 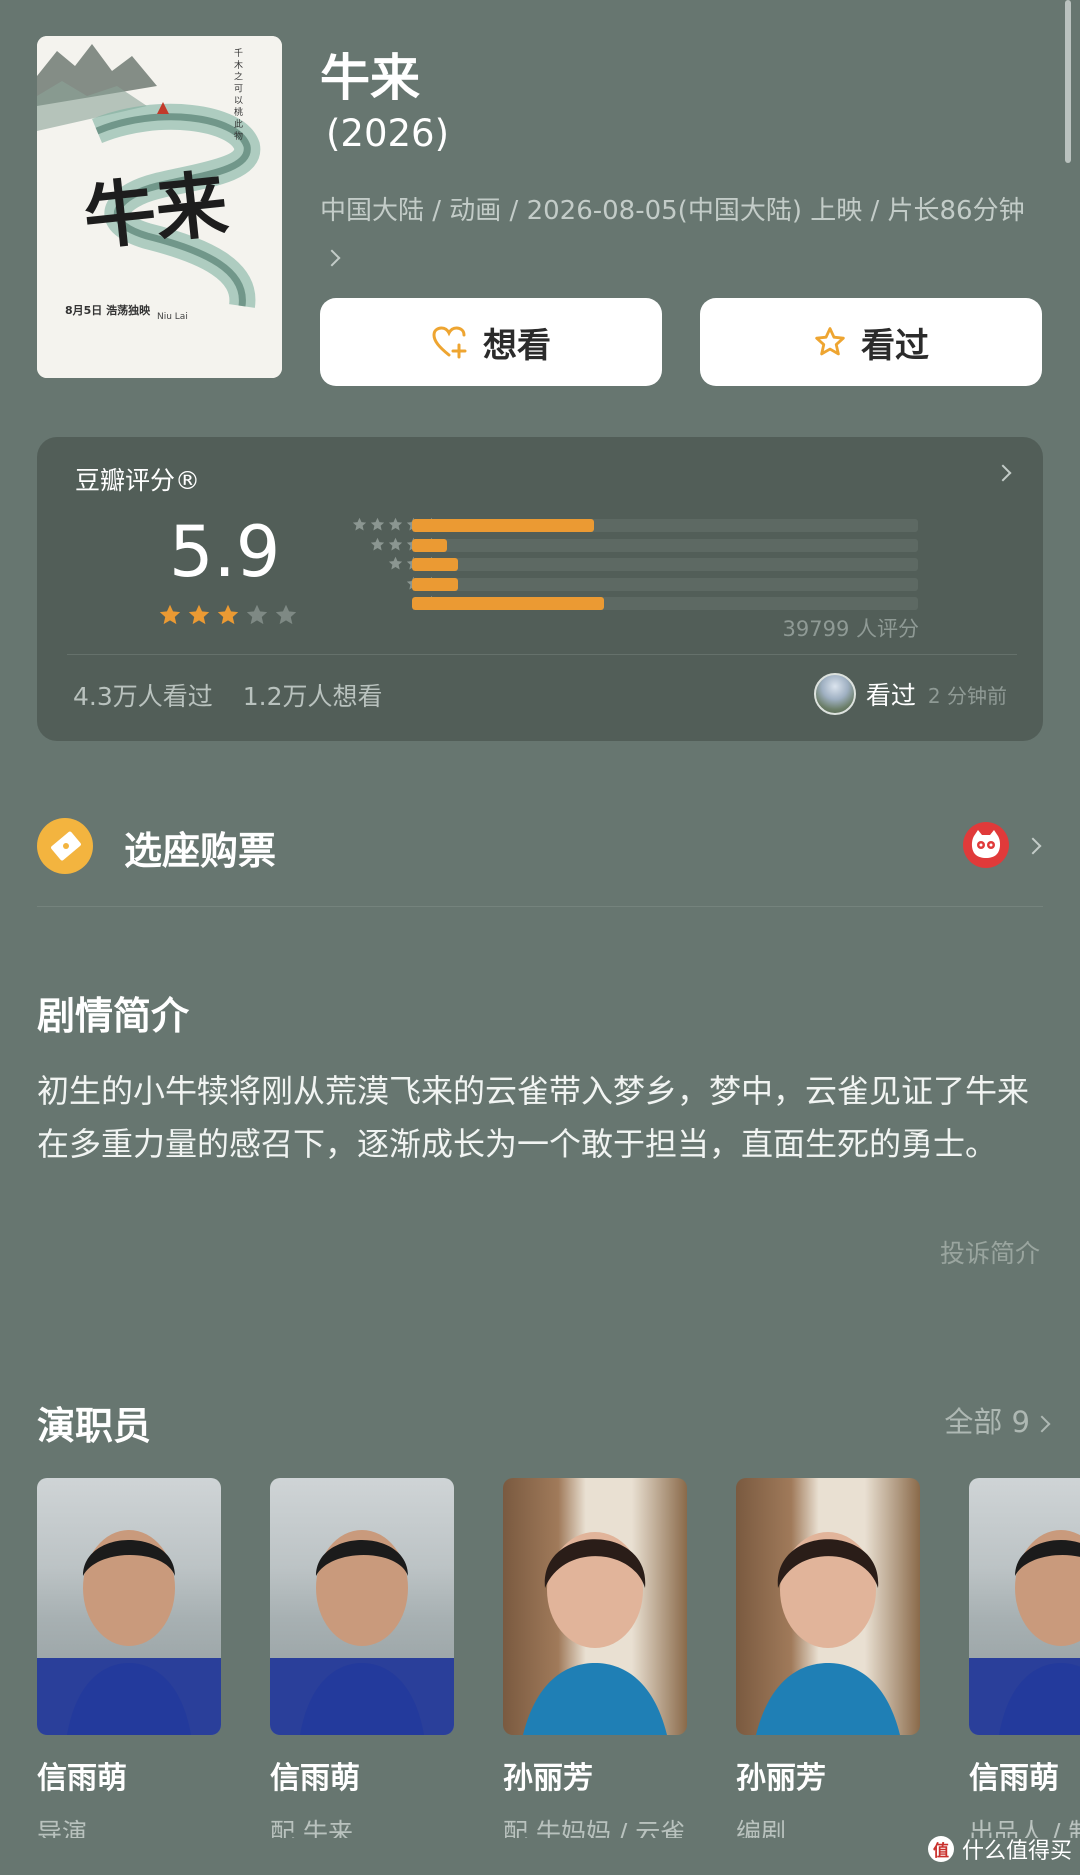 I want to click on cast-card: 信雨萌 出品人 / 制, so click(x=1024, y=1658).